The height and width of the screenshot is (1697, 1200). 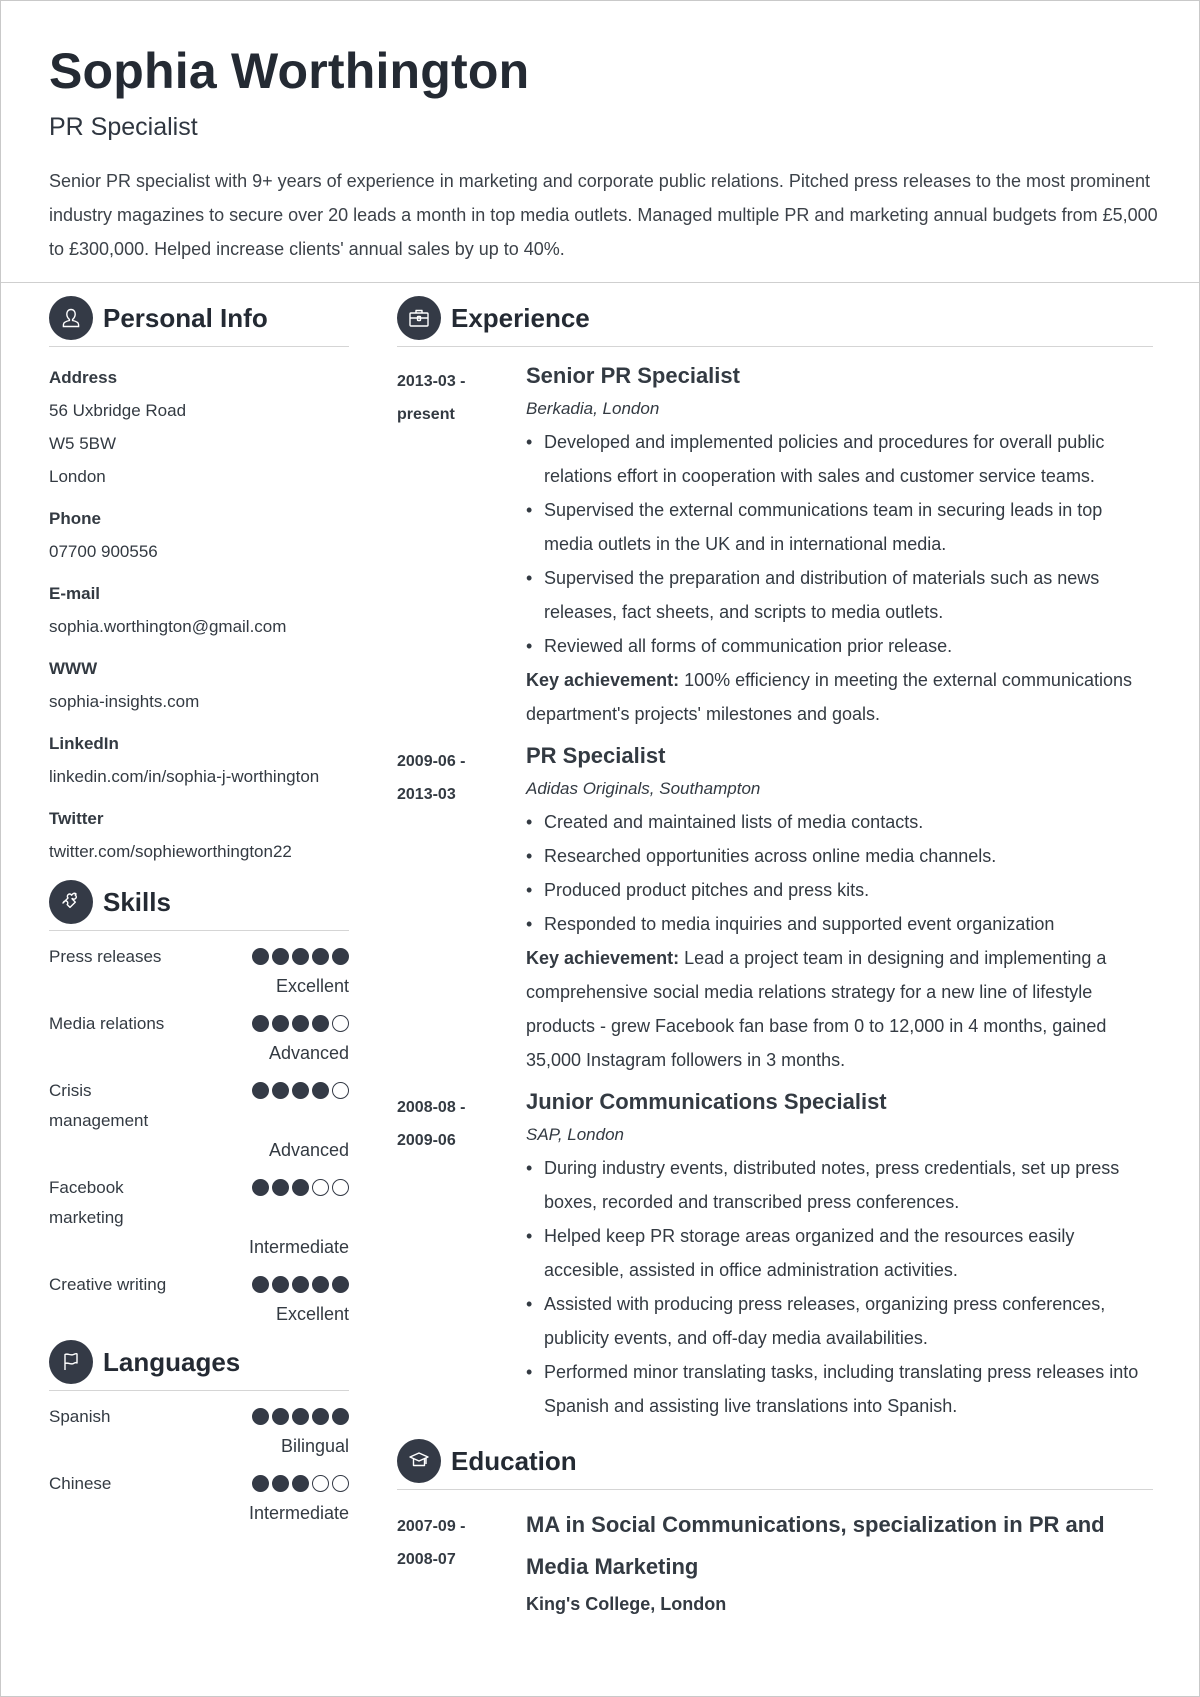 What do you see at coordinates (76, 818) in the screenshot?
I see `twitter-label: Twitter` at bounding box center [76, 818].